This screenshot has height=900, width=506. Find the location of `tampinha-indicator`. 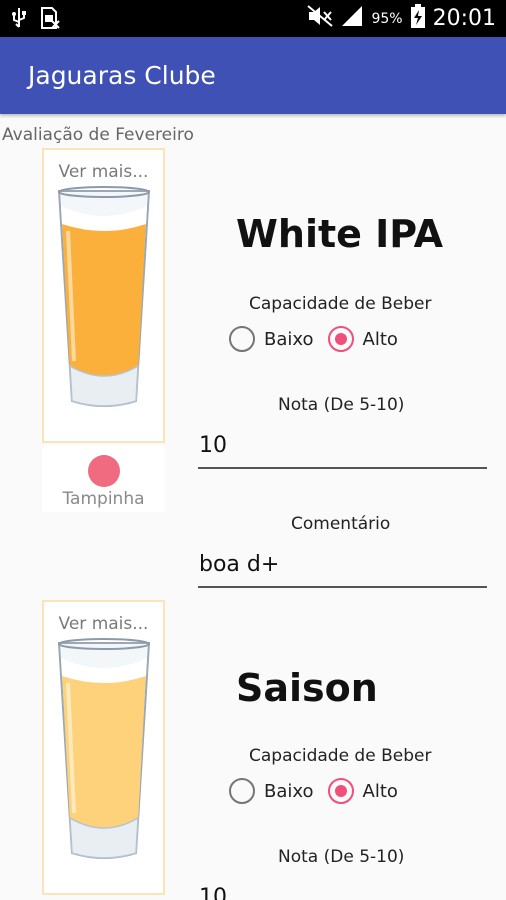

tampinha-indicator is located at coordinates (104, 471).